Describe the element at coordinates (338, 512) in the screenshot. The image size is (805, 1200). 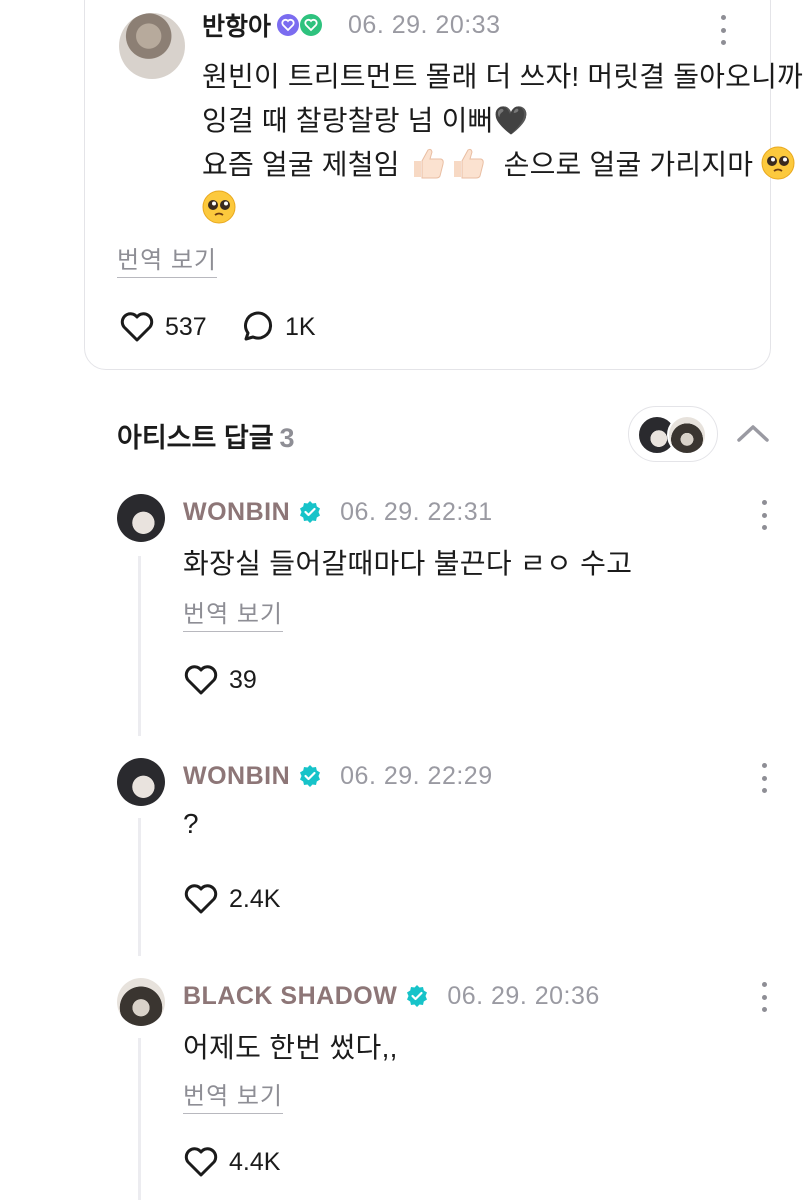
I see `reply-header: WONBIN 06. 29. 22:31` at that location.